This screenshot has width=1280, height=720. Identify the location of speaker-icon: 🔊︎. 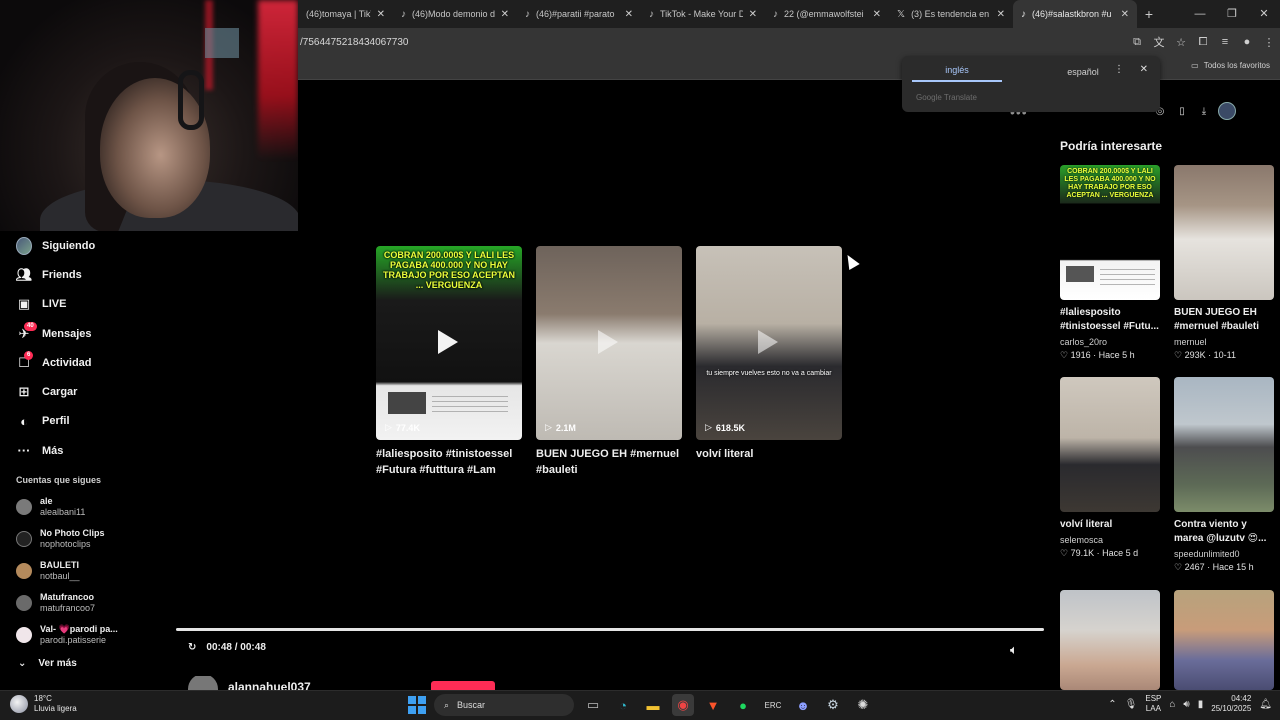
(1186, 704).